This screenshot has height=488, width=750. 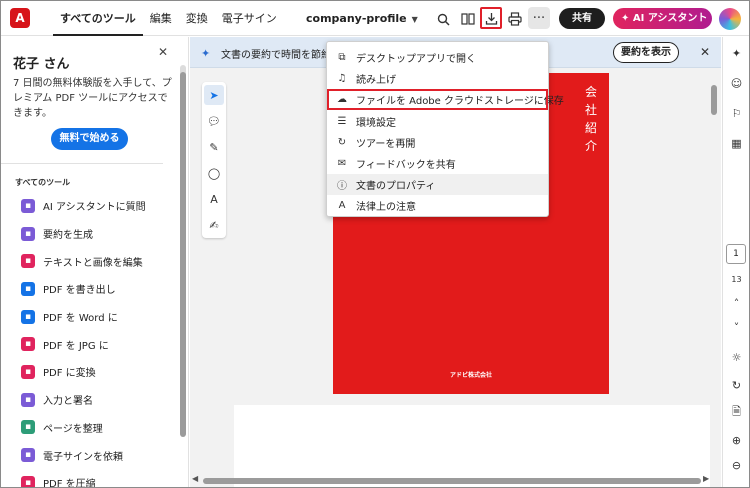 What do you see at coordinates (342, 142) in the screenshot?
I see `tour-icon: ↻` at bounding box center [342, 142].